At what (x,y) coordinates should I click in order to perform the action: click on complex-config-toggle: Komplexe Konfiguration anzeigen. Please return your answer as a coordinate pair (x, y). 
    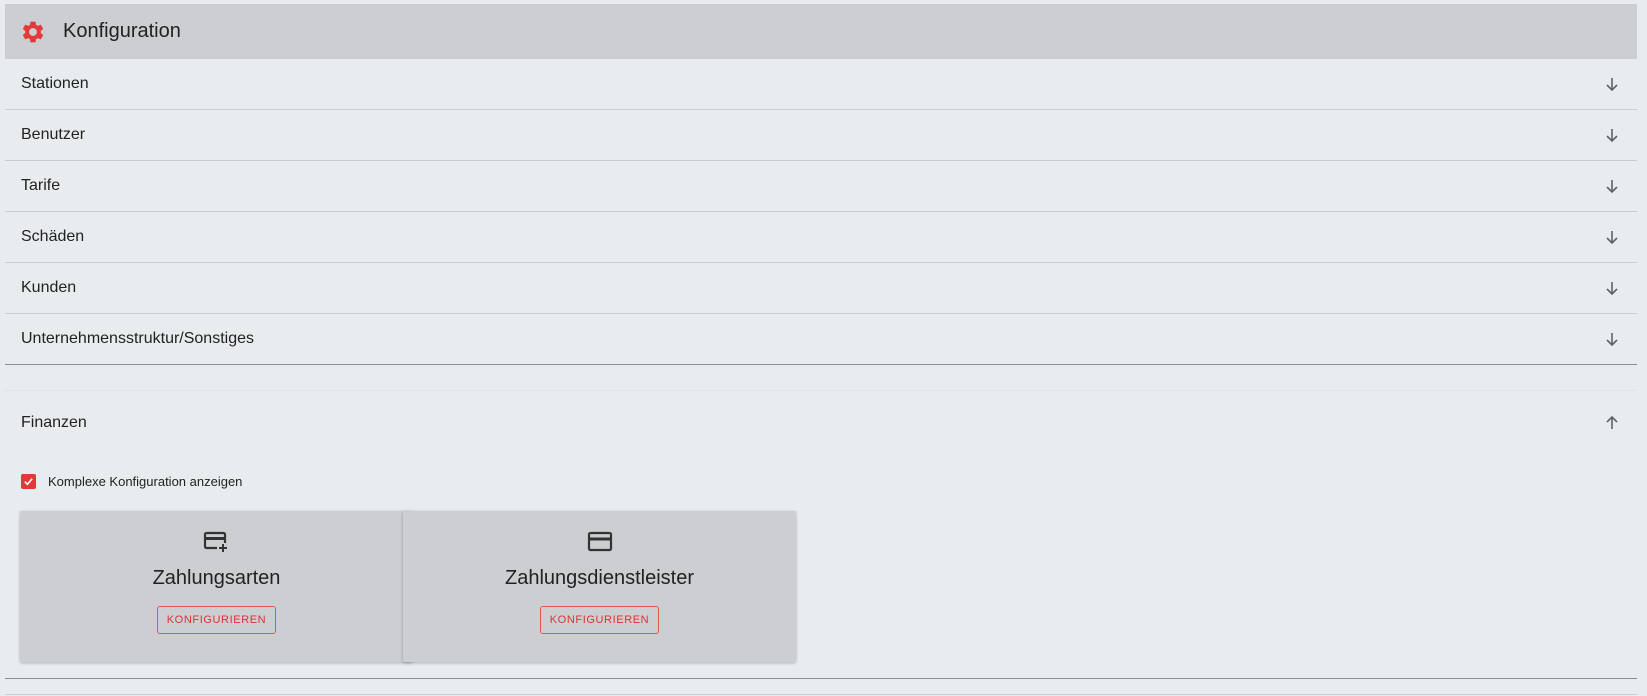
    Looking at the image, I should click on (131, 481).